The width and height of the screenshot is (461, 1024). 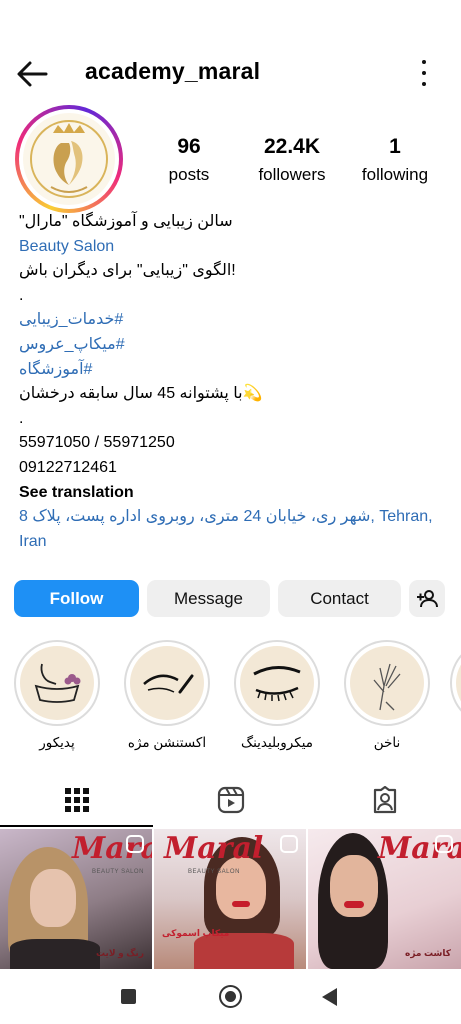 I want to click on posts-count-label: posts, so click(x=189, y=174).